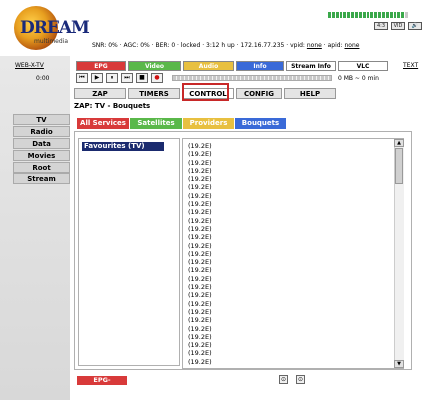 Image resolution: width=434 pixels, height=400 pixels. What do you see at coordinates (208, 66) in the screenshot?
I see `tab-audio: Audio` at bounding box center [208, 66].